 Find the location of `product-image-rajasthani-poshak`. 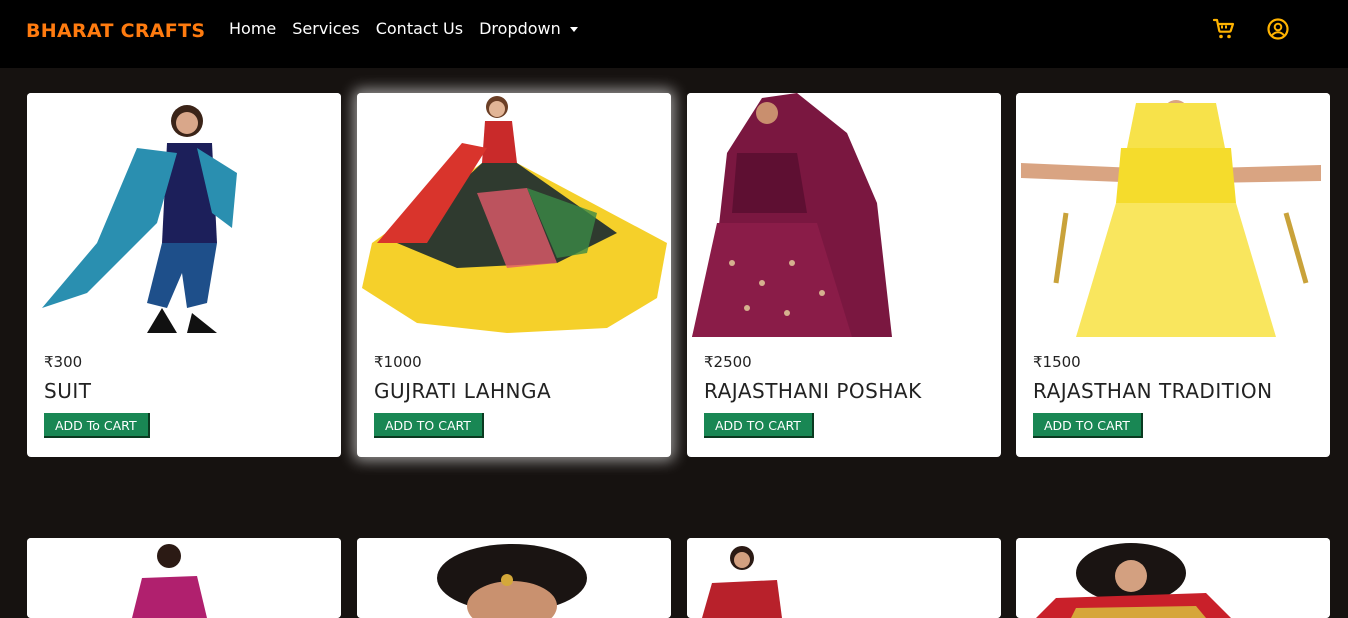

product-image-rajasthani-poshak is located at coordinates (844, 215).